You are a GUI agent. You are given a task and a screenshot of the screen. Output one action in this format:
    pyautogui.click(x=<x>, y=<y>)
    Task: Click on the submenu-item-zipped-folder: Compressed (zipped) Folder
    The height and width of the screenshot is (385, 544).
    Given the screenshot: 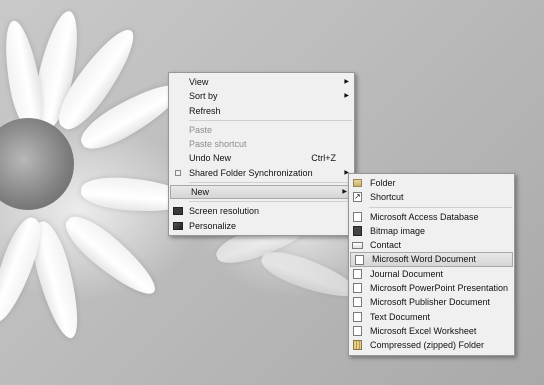 What is the action you would take?
    pyautogui.click(x=431, y=345)
    